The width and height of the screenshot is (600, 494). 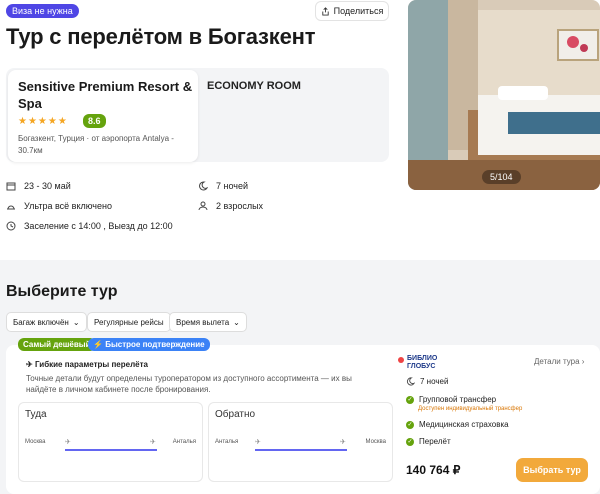 I want to click on operator-logo-icon, so click(x=401, y=360).